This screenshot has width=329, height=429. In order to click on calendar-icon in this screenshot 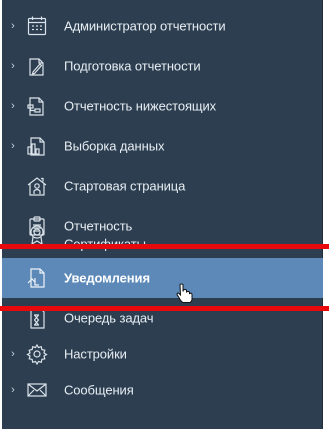, I will do `click(37, 26)`.